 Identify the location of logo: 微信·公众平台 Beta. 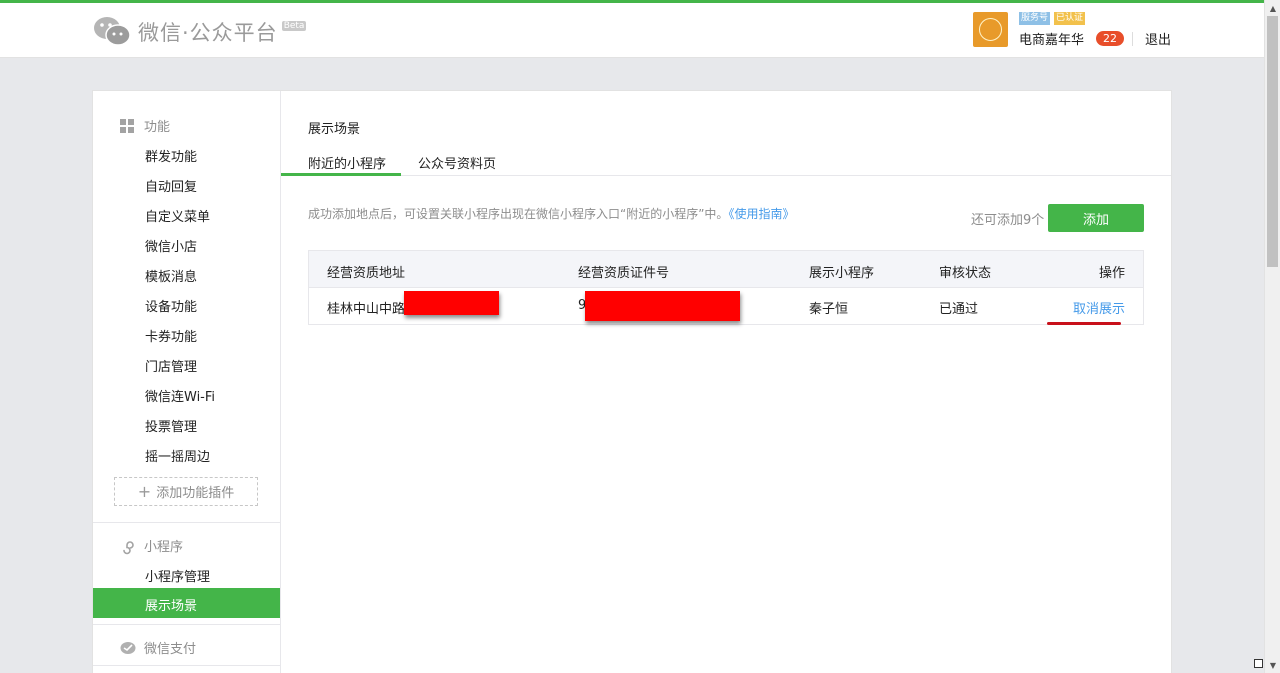
(199, 32).